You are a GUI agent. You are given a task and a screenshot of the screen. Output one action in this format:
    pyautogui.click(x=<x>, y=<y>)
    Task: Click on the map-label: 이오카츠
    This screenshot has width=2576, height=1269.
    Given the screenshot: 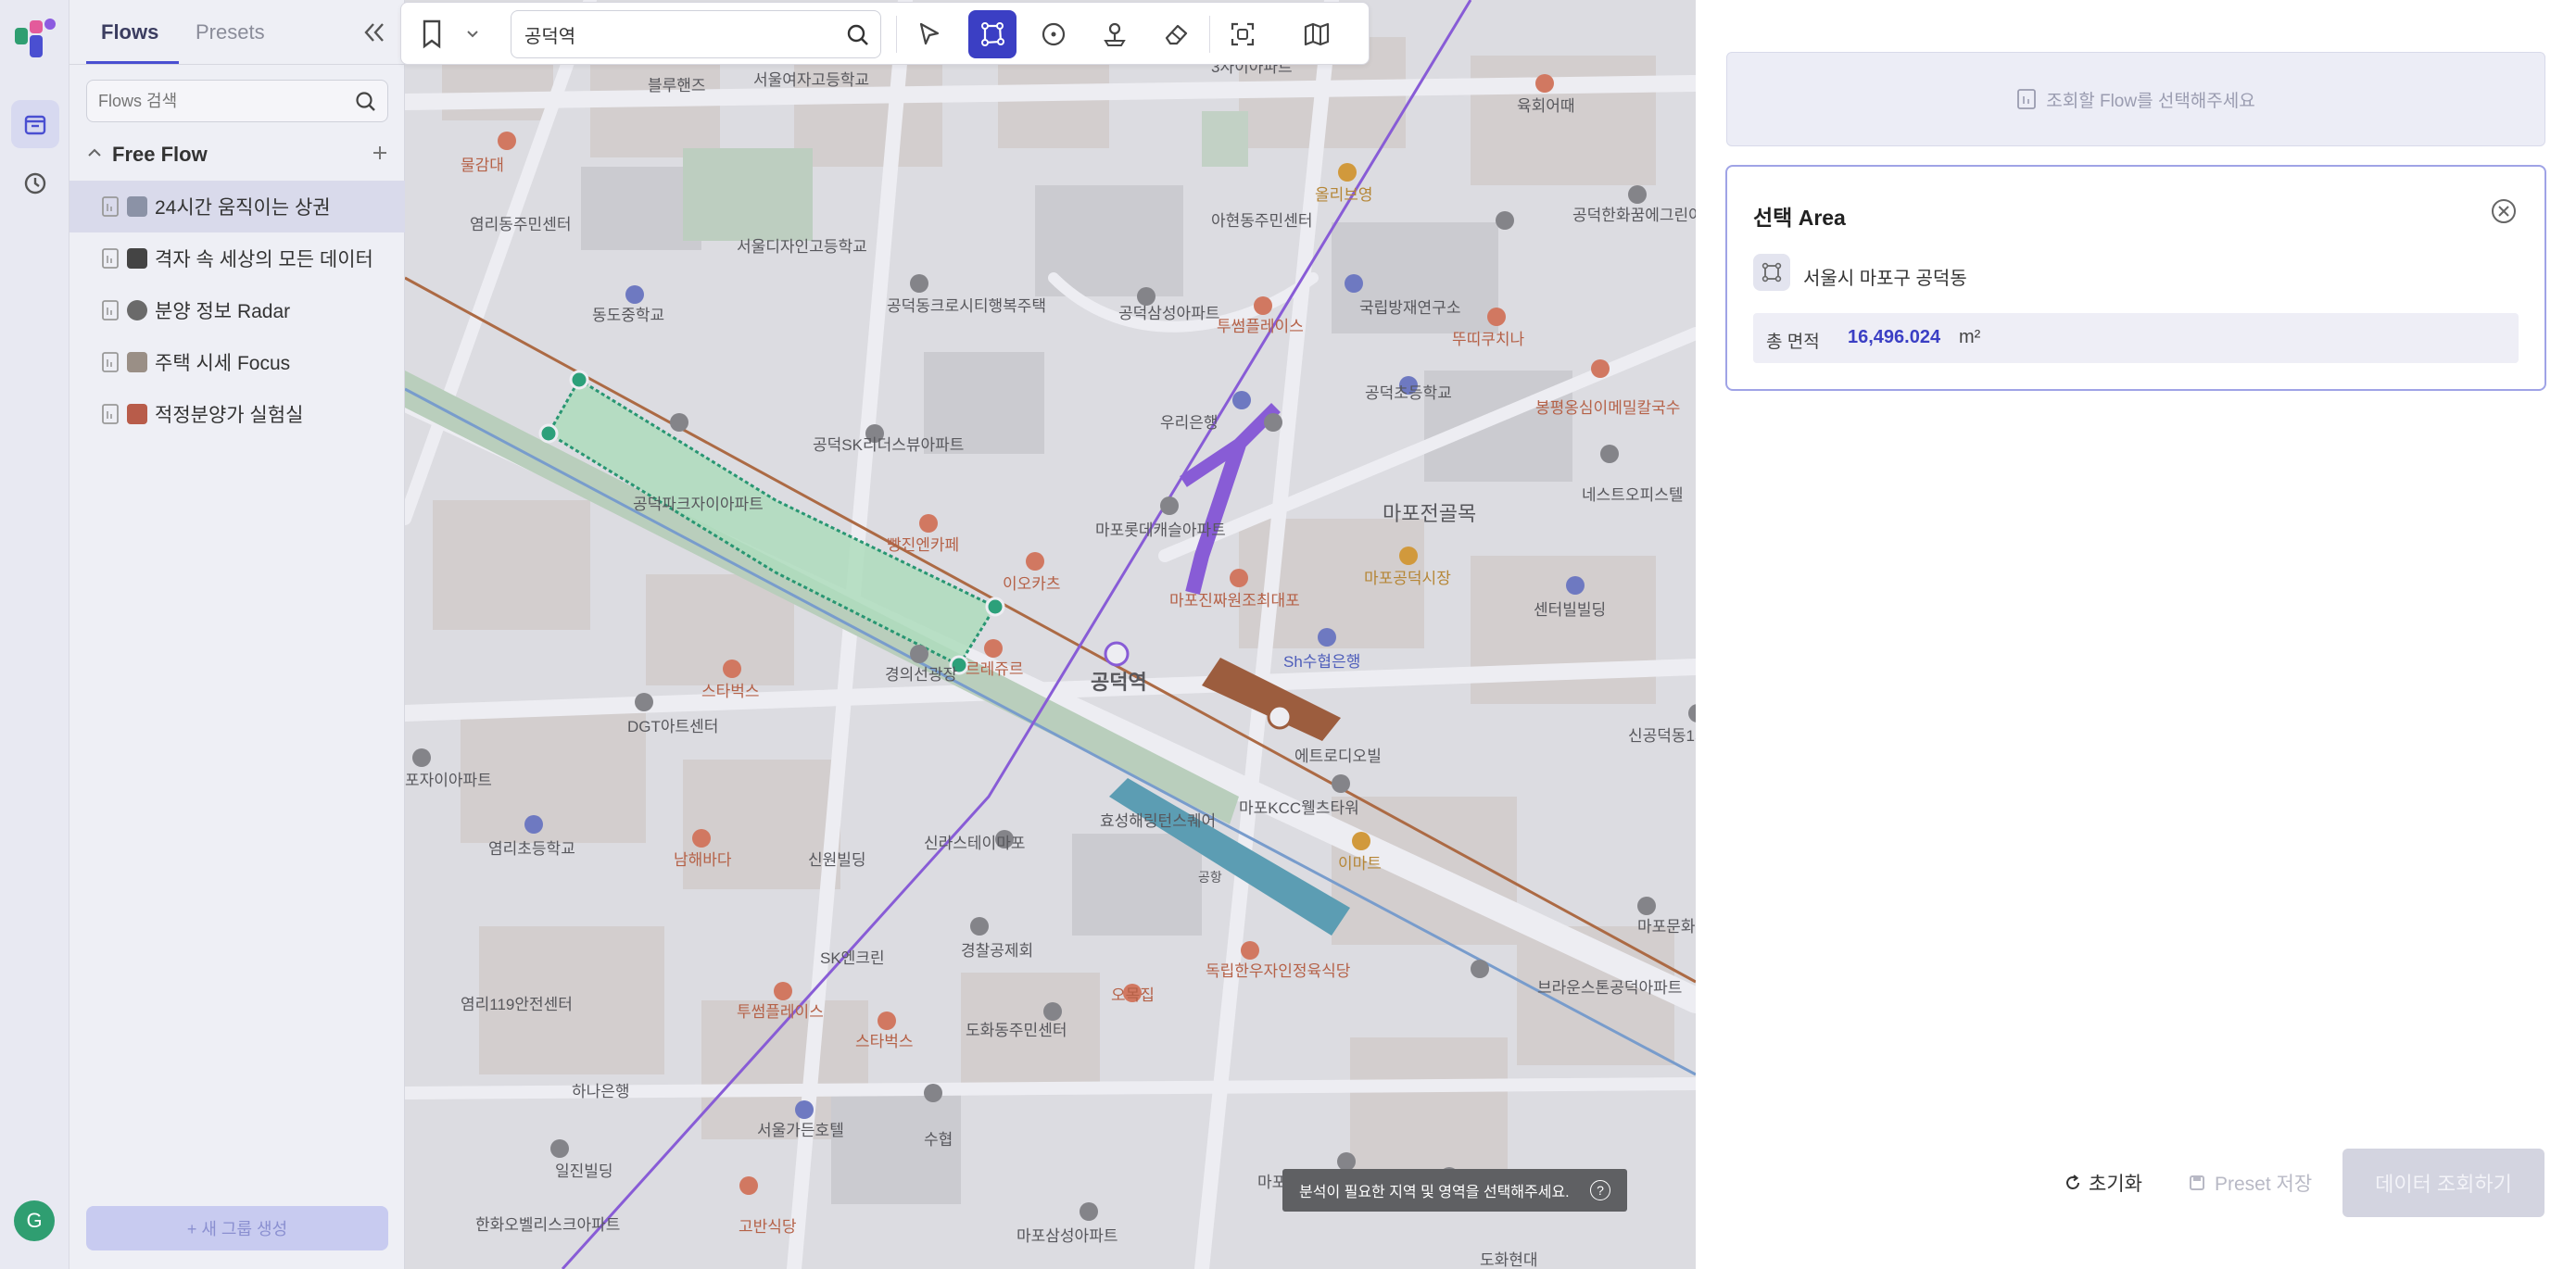 What is the action you would take?
    pyautogui.click(x=1032, y=584)
    